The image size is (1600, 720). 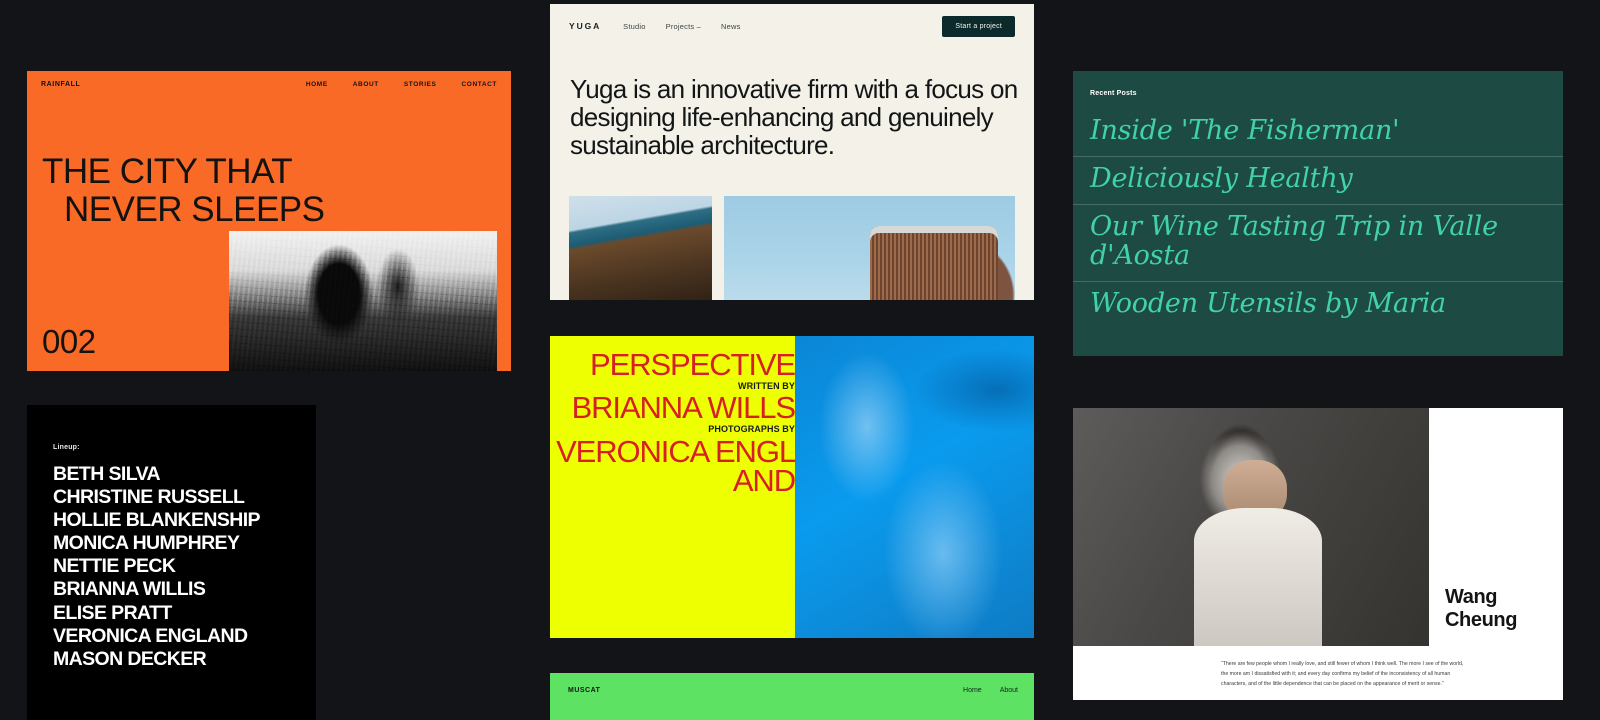 I want to click on rainfall-nav: HOME ABOUT STORIES CONTACT, so click(x=401, y=84).